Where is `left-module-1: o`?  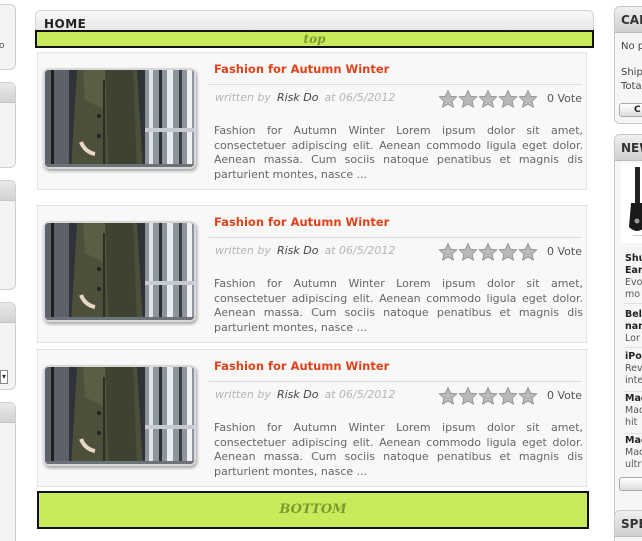
left-module-1: o is located at coordinates (8, 37).